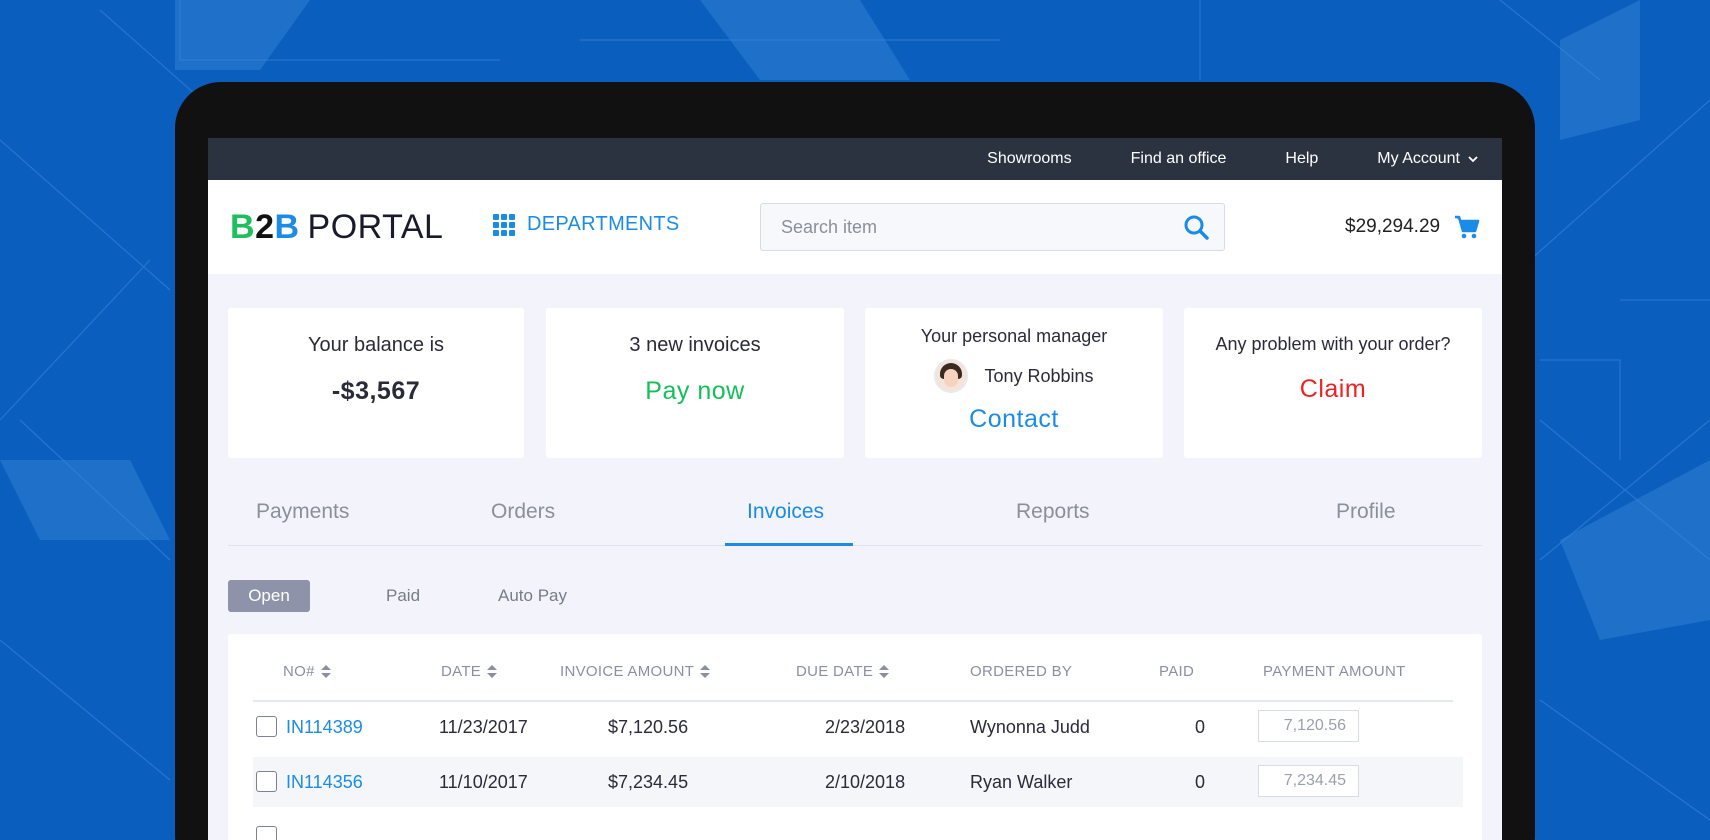 This screenshot has width=1710, height=840. Describe the element at coordinates (951, 376) in the screenshot. I see `avatar` at that location.